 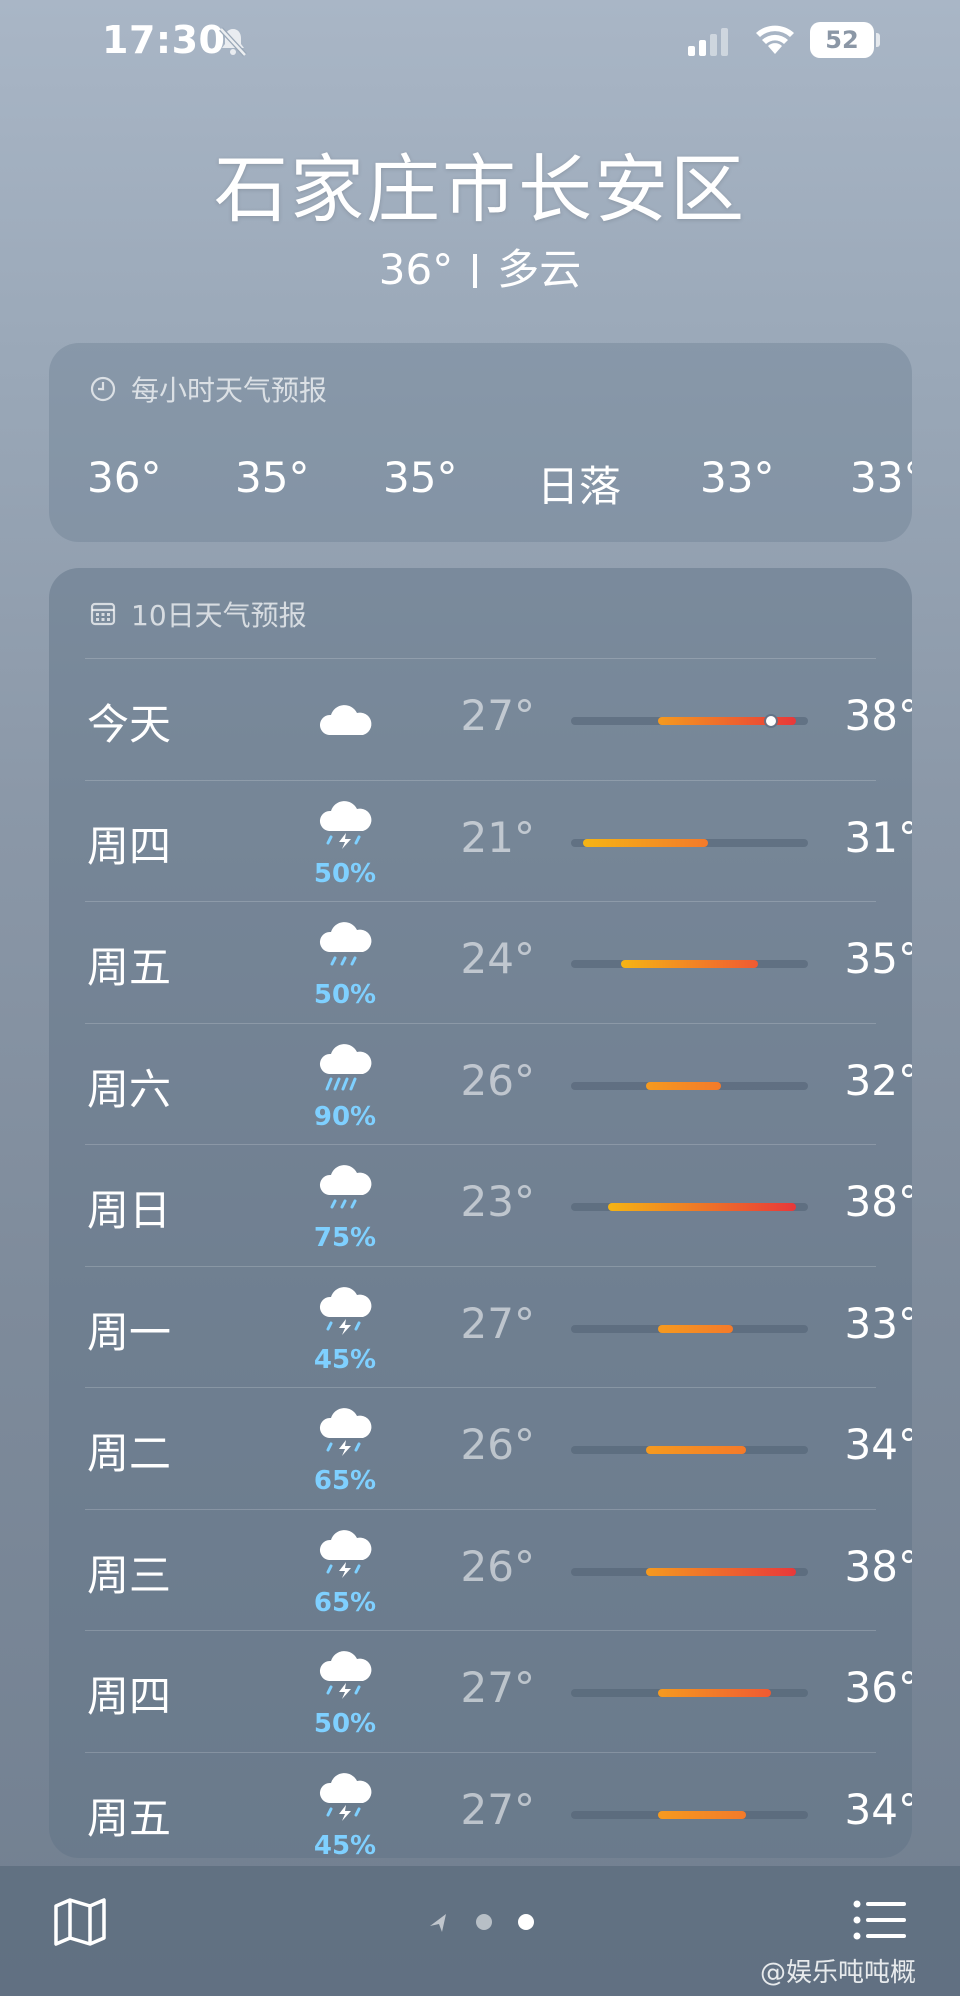 I want to click on daily-forecast-header: 10日天气预报, so click(x=198, y=614).